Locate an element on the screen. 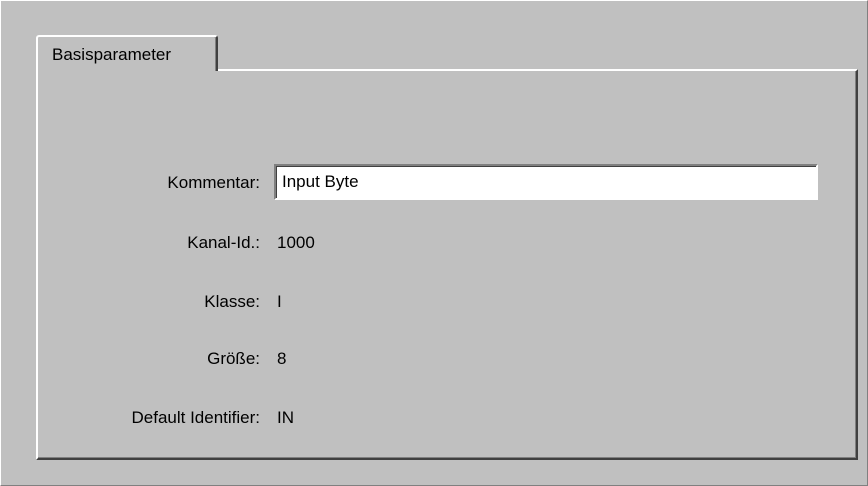 The height and width of the screenshot is (486, 868). groesse-label: Größe: is located at coordinates (233, 358).